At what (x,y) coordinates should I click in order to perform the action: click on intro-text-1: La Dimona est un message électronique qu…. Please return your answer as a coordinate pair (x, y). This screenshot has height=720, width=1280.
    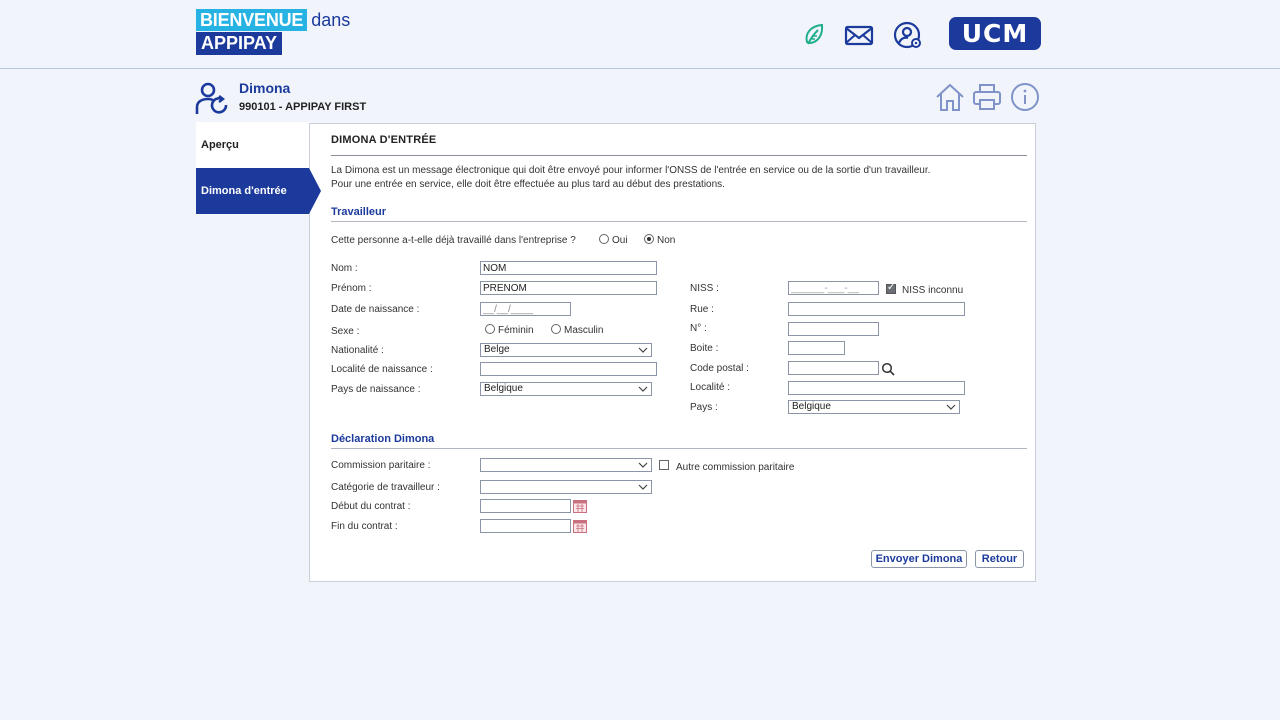
    Looking at the image, I should click on (631, 170).